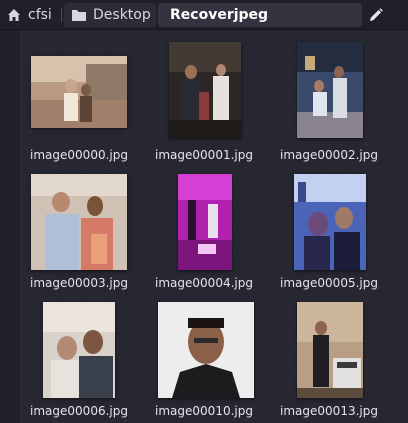  Describe the element at coordinates (204, 155) in the screenshot. I see `file-name: image00001.jpg` at that location.